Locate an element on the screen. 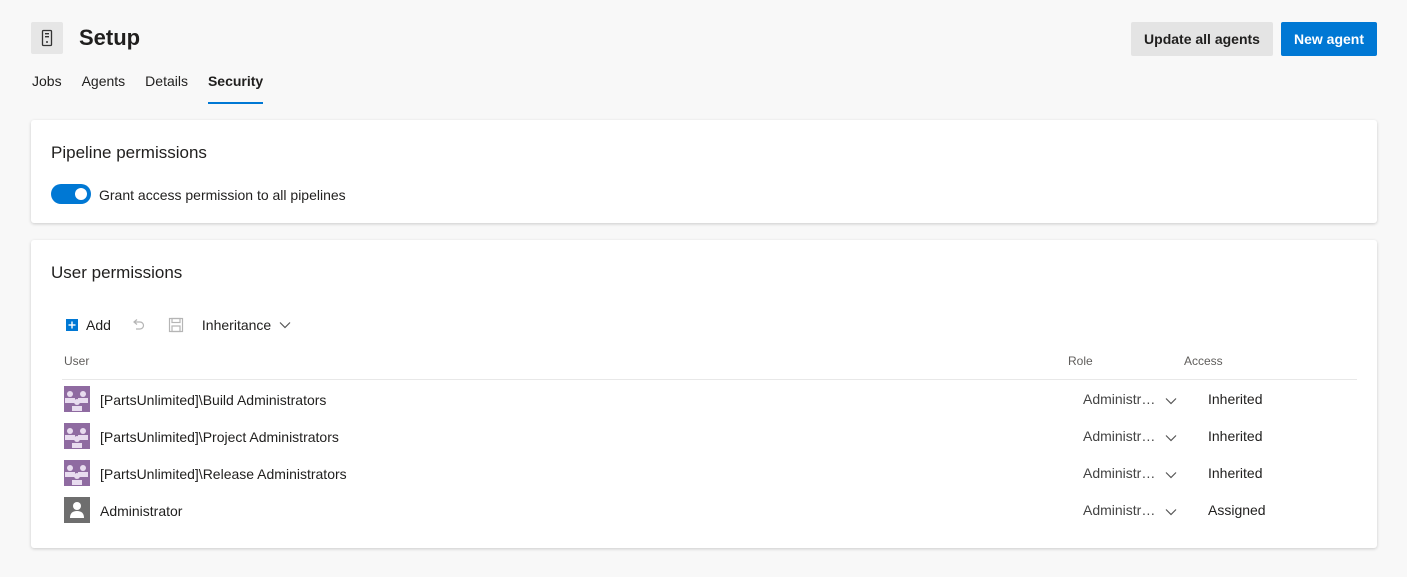  user-name: [PartsUnlimited]\Release Administrators is located at coordinates (223, 474).